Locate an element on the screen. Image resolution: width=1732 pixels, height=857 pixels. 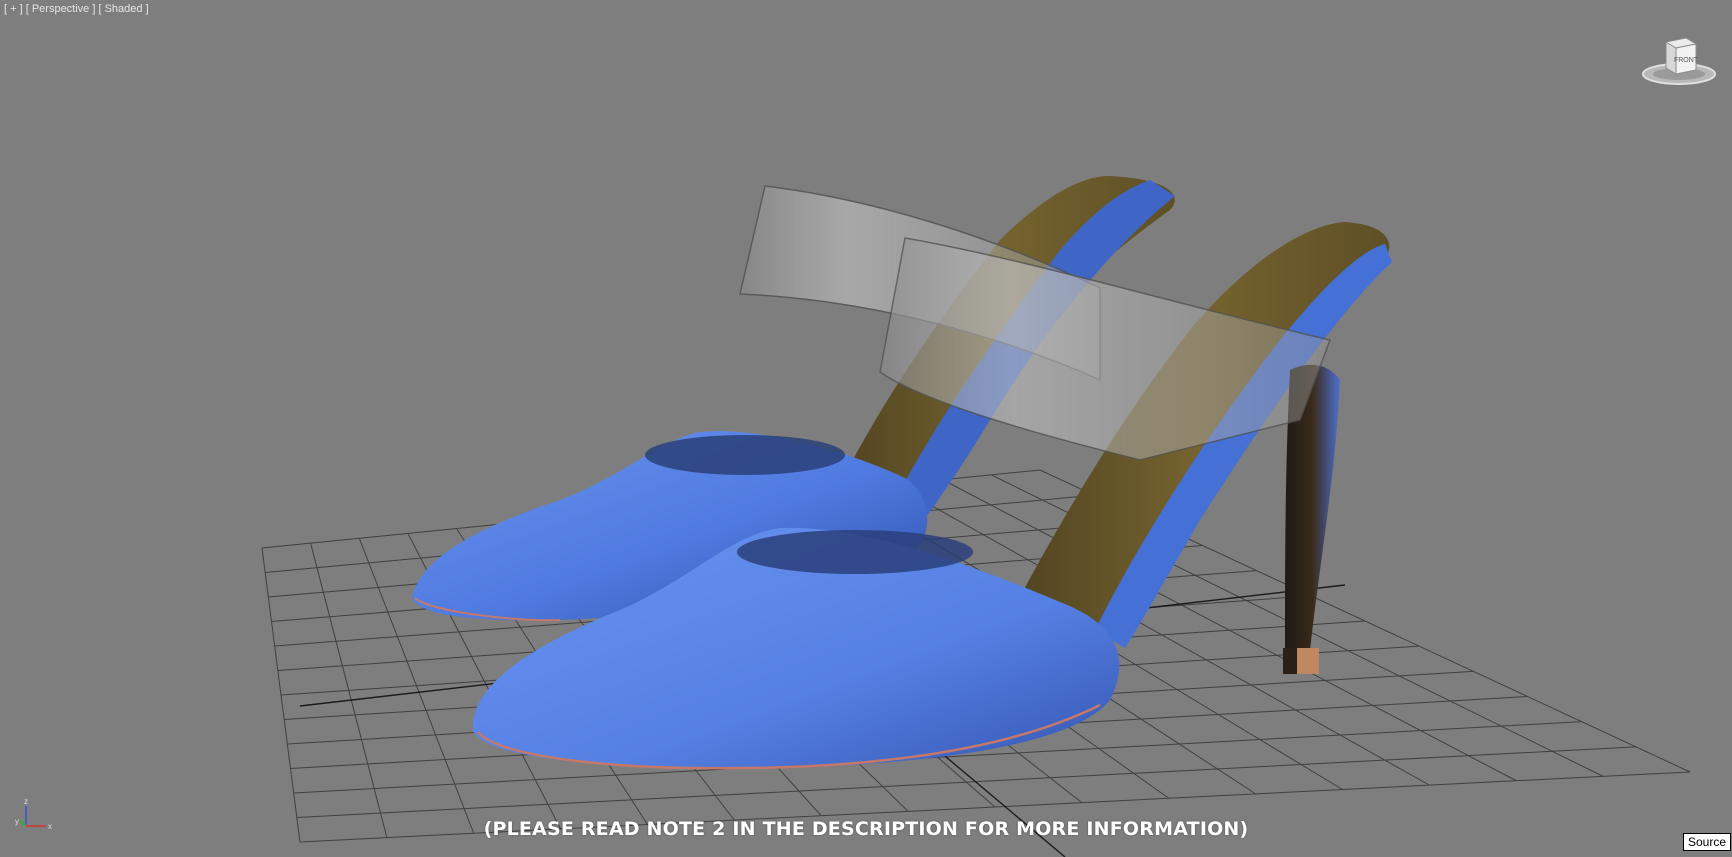
viewport-shading-menu: [ Shaded ] is located at coordinates (123, 9).